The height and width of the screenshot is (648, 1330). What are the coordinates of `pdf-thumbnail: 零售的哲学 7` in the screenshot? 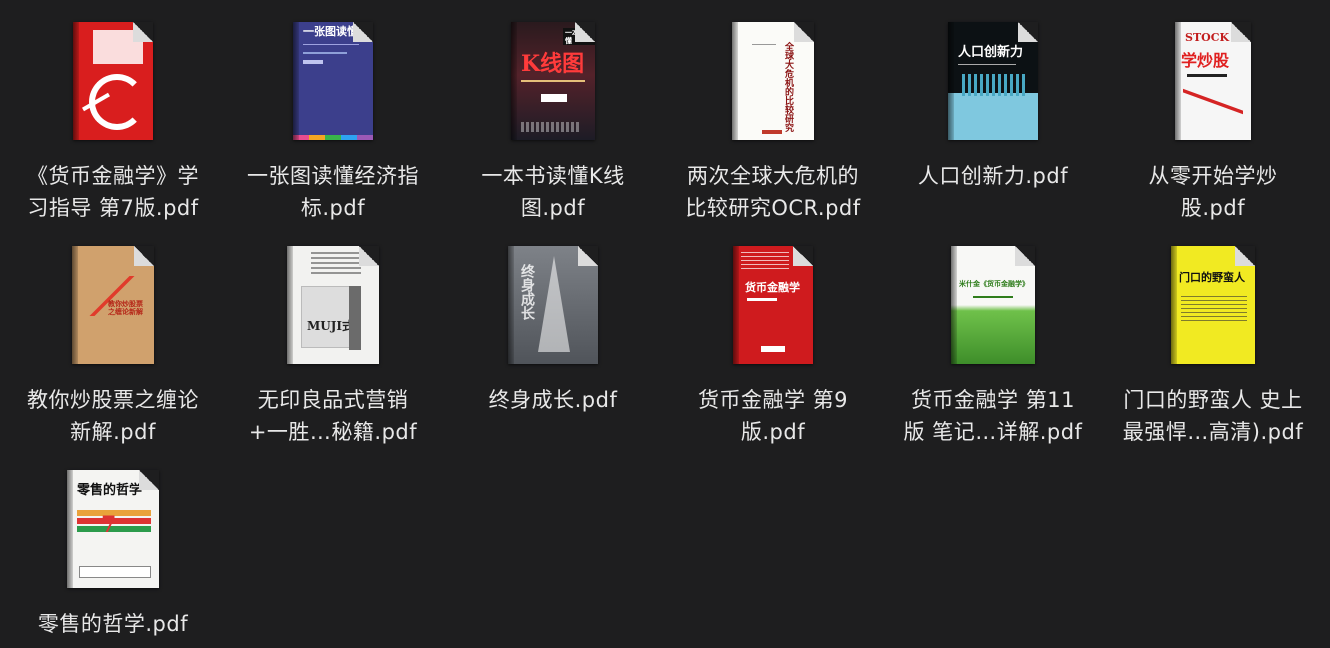 It's located at (113, 529).